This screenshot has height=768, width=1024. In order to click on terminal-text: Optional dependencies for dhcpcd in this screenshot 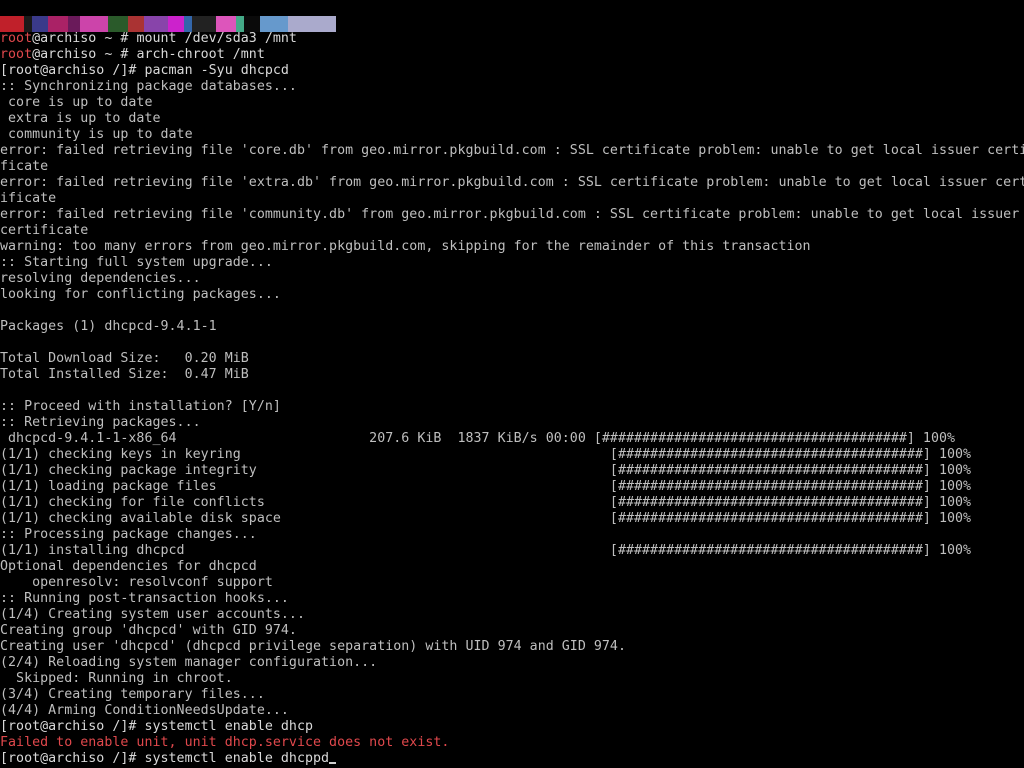, I will do `click(128, 566)`.